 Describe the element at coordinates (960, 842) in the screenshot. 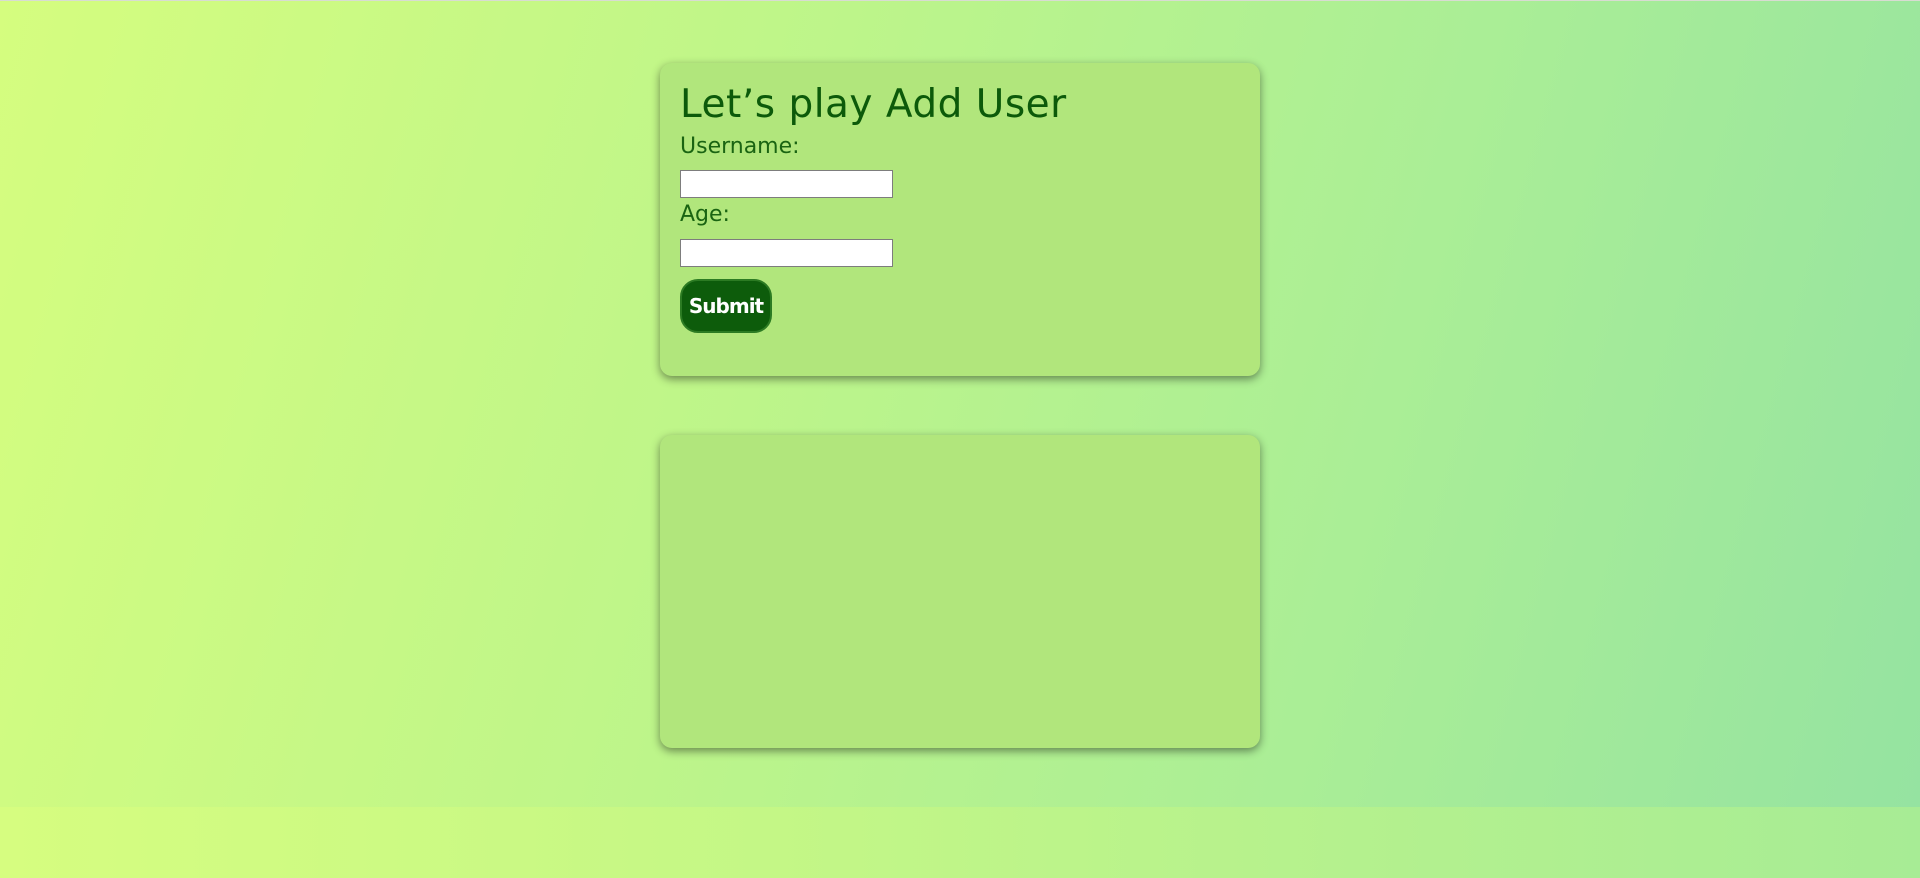

I see `footer-area` at that location.